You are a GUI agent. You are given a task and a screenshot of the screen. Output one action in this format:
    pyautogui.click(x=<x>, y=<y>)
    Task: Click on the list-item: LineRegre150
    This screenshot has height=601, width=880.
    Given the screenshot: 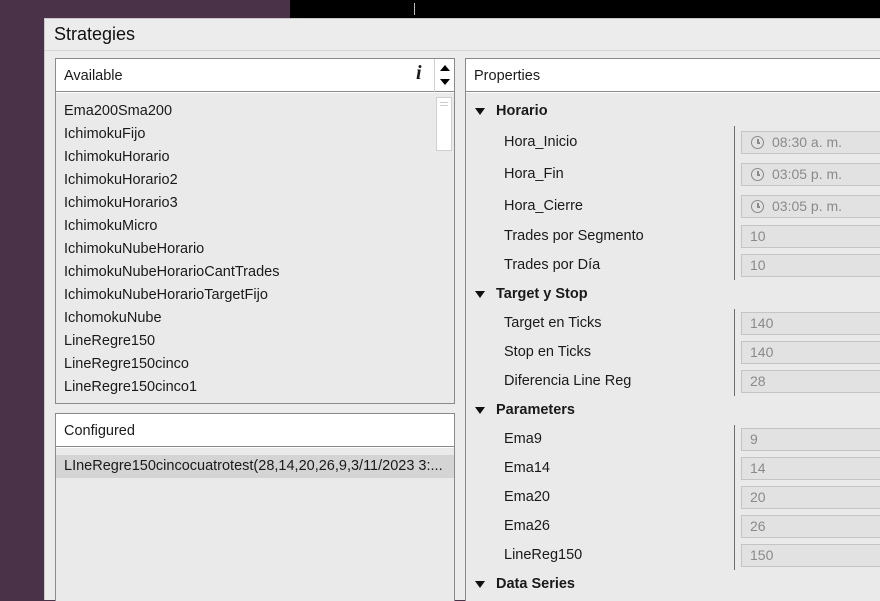 What is the action you would take?
    pyautogui.click(x=245, y=341)
    